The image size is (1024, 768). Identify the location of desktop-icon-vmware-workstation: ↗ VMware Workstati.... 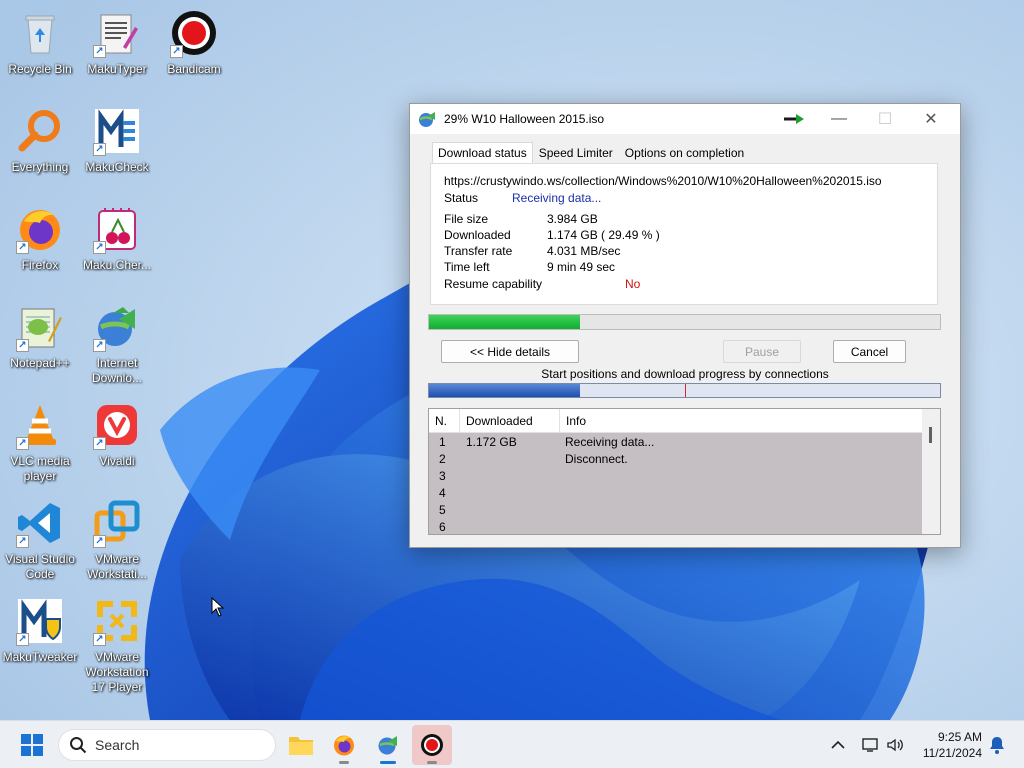
(117, 540).